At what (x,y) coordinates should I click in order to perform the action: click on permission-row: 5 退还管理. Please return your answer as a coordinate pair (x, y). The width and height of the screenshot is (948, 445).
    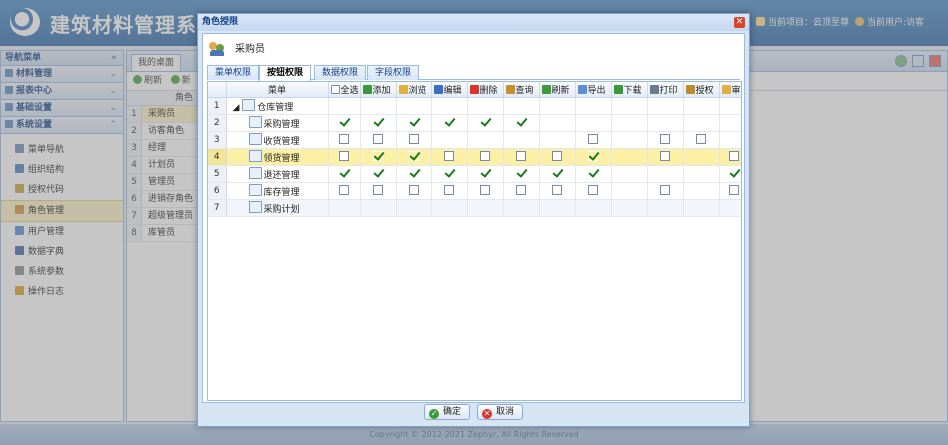
    Looking at the image, I should click on (474, 174).